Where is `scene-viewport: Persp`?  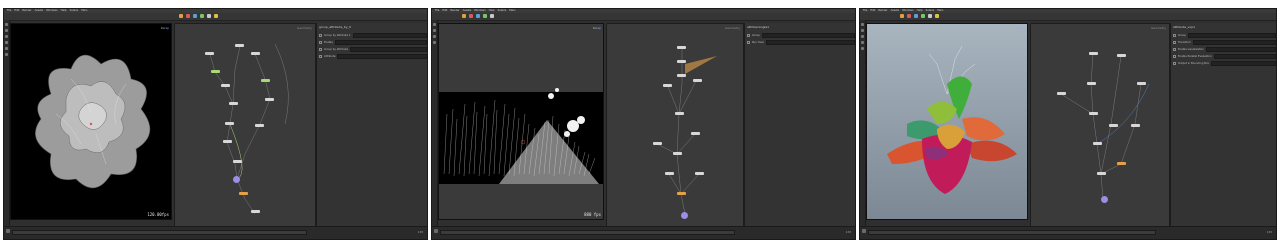 scene-viewport: Persp is located at coordinates (947, 121).